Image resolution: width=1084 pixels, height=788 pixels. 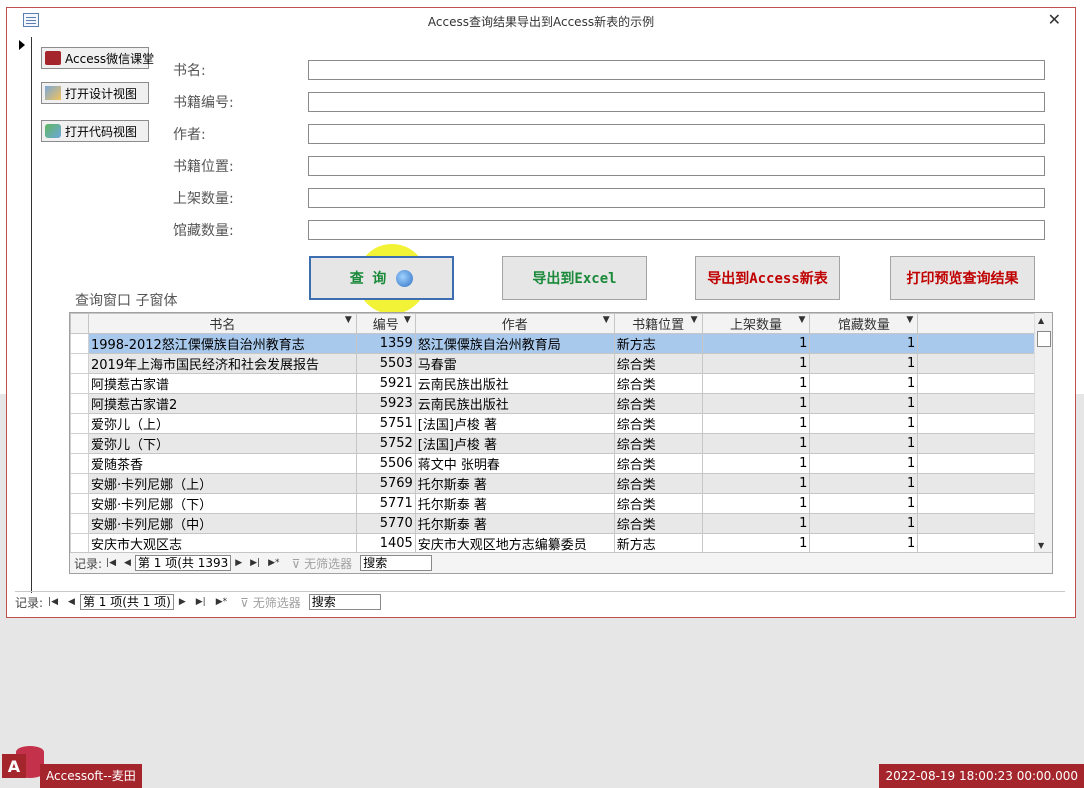 I want to click on access-wechat-button: Access微信课堂, so click(x=97, y=58).